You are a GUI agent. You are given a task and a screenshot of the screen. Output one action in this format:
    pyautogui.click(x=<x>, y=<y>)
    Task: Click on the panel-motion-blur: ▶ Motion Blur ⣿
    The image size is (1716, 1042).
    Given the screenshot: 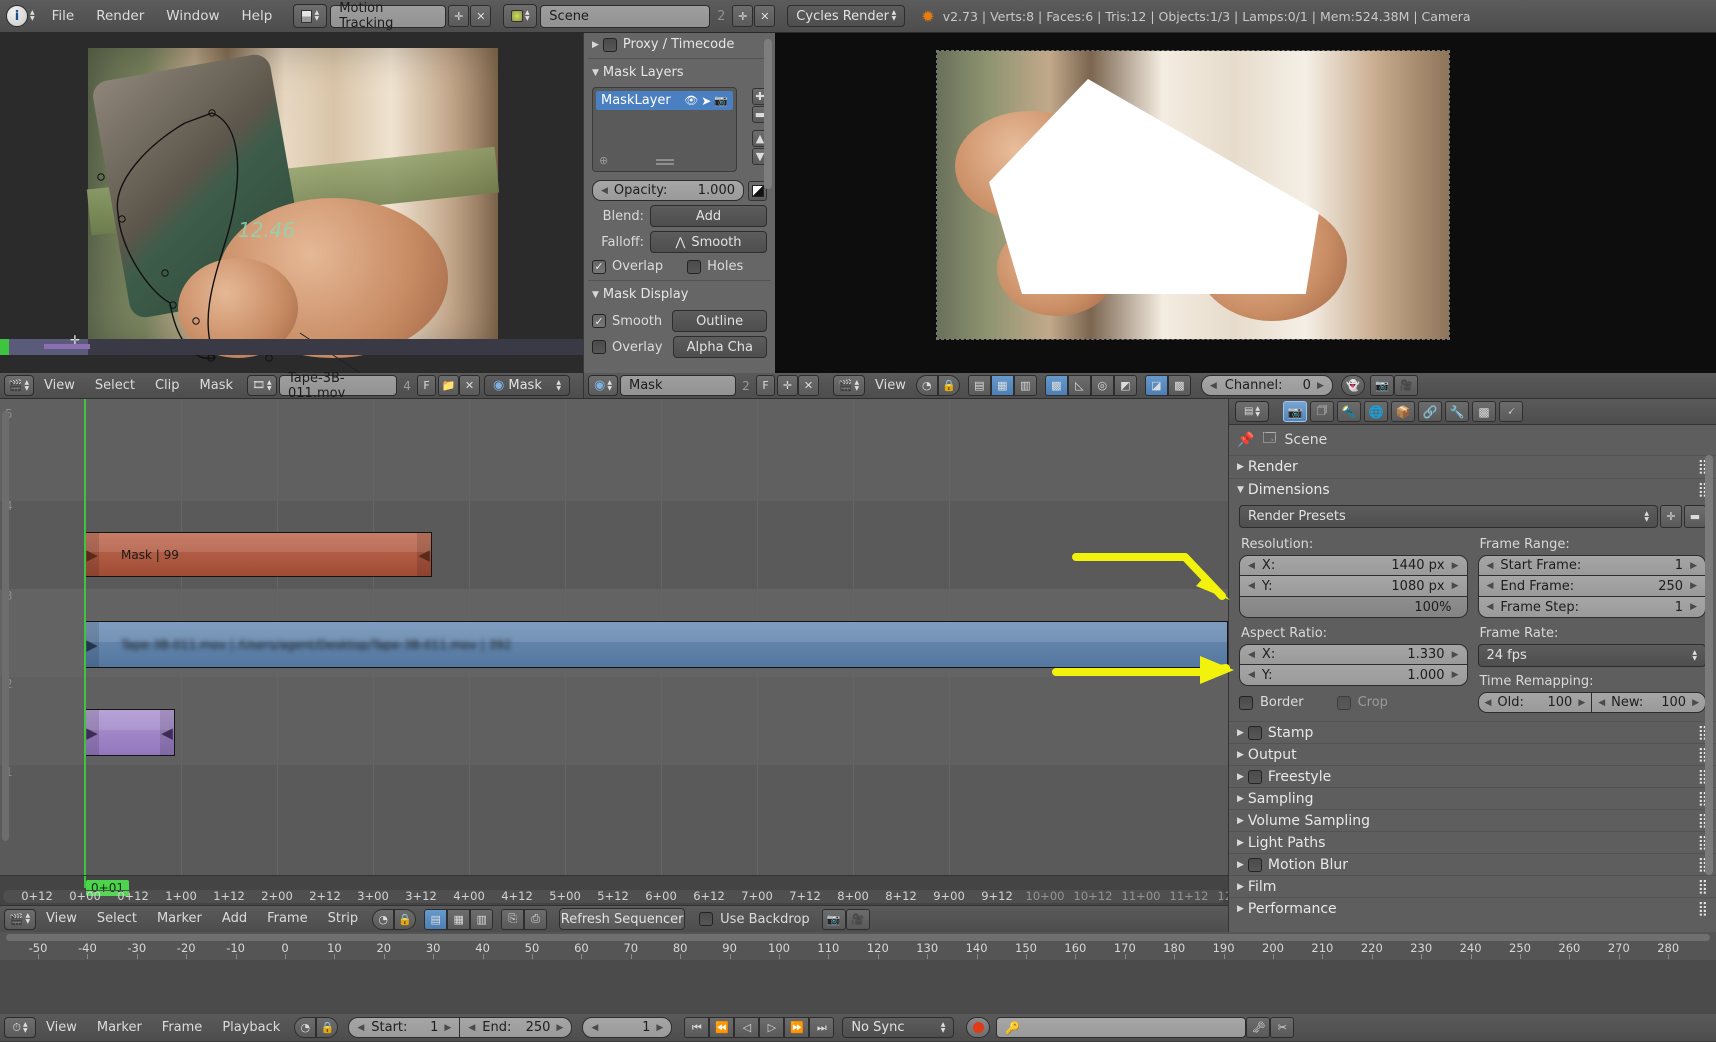 What is the action you would take?
    pyautogui.click(x=1472, y=864)
    